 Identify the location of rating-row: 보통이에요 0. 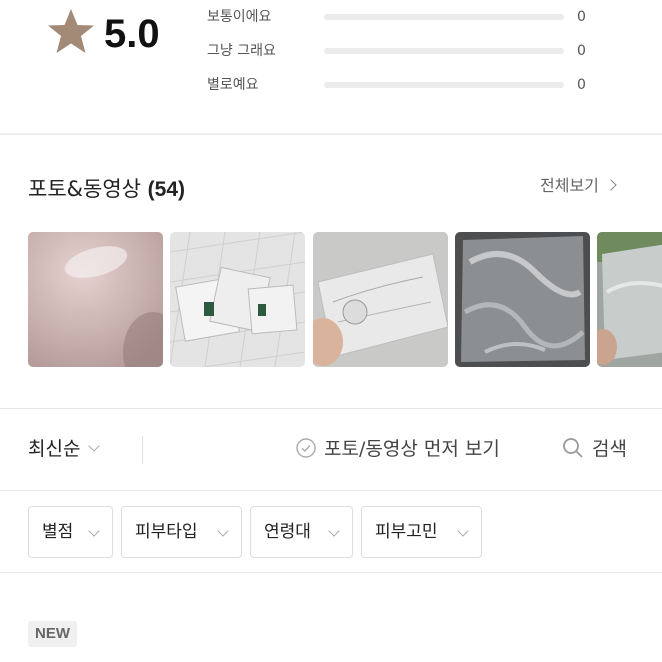
(407, 17).